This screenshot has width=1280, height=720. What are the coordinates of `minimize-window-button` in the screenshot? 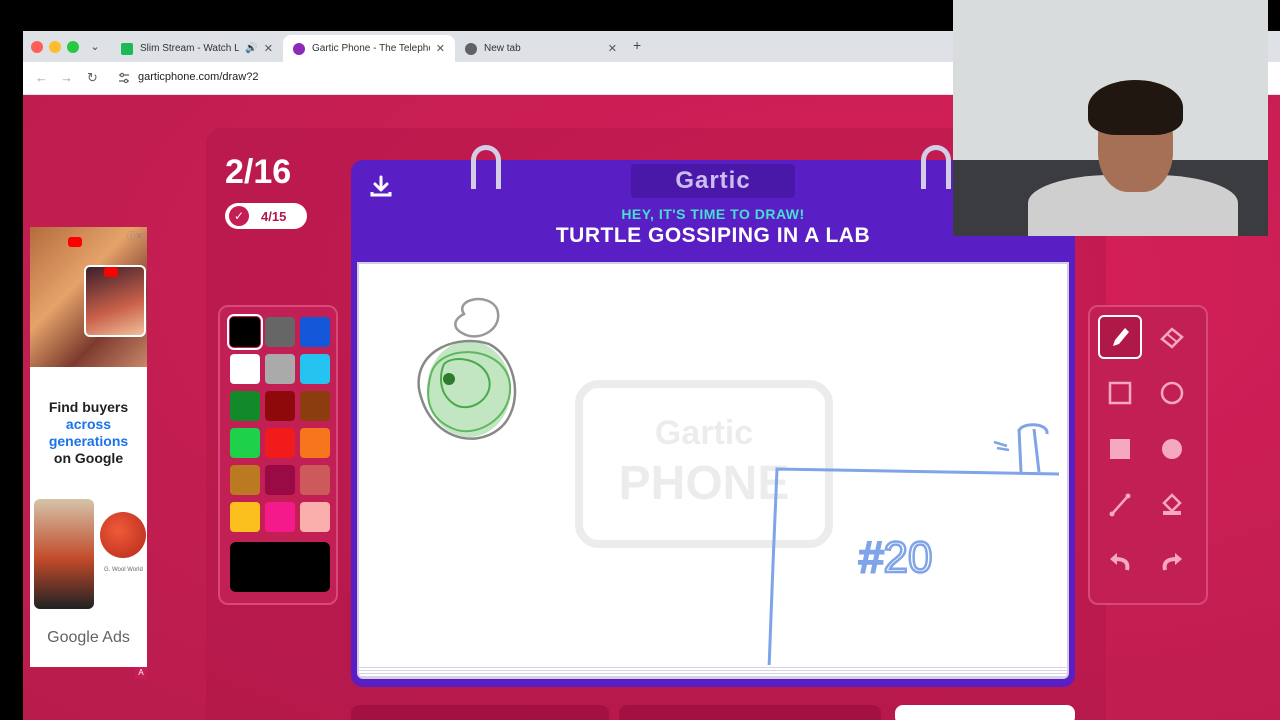 It's located at (55, 47).